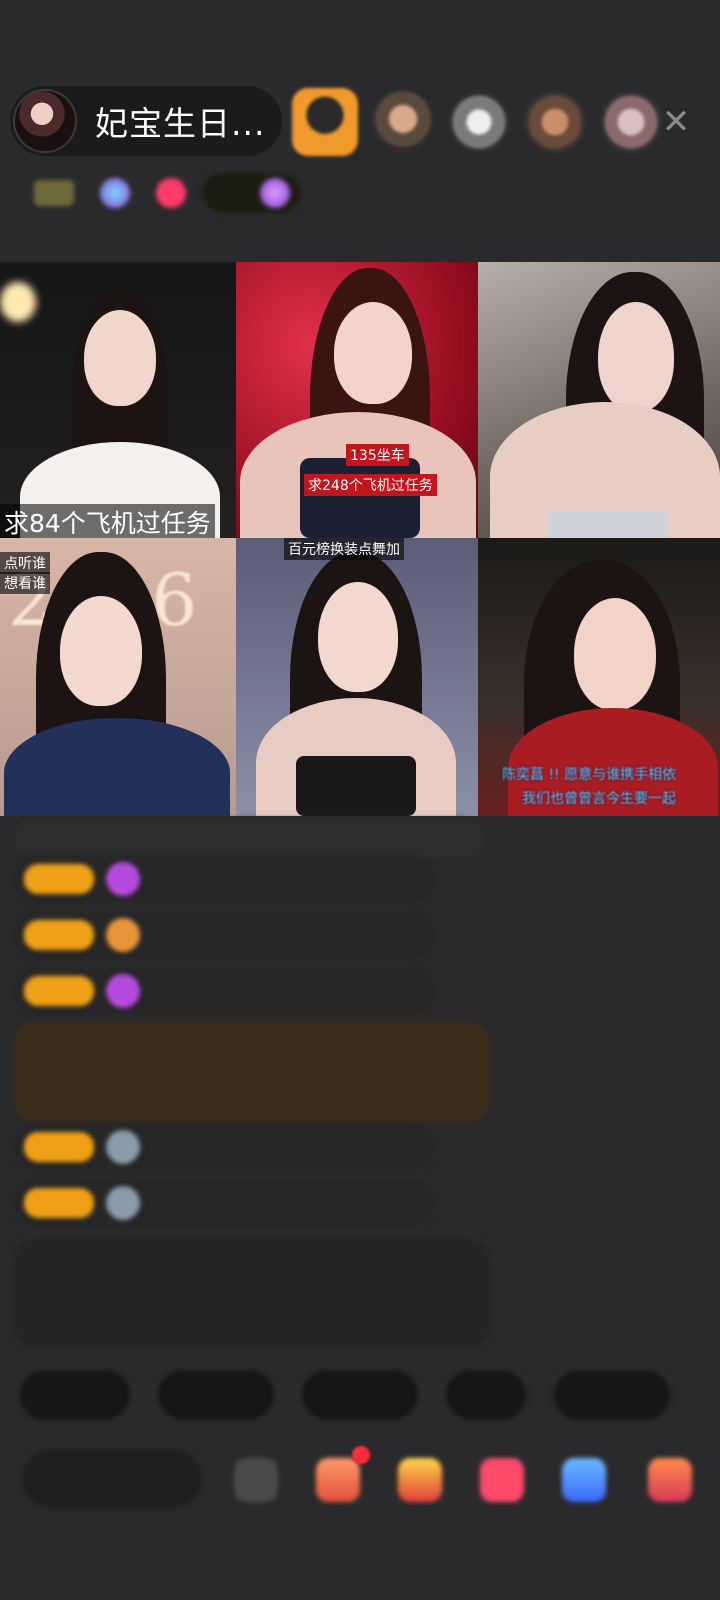  I want to click on stream-caption: 求248个飞机过任务, so click(370, 485).